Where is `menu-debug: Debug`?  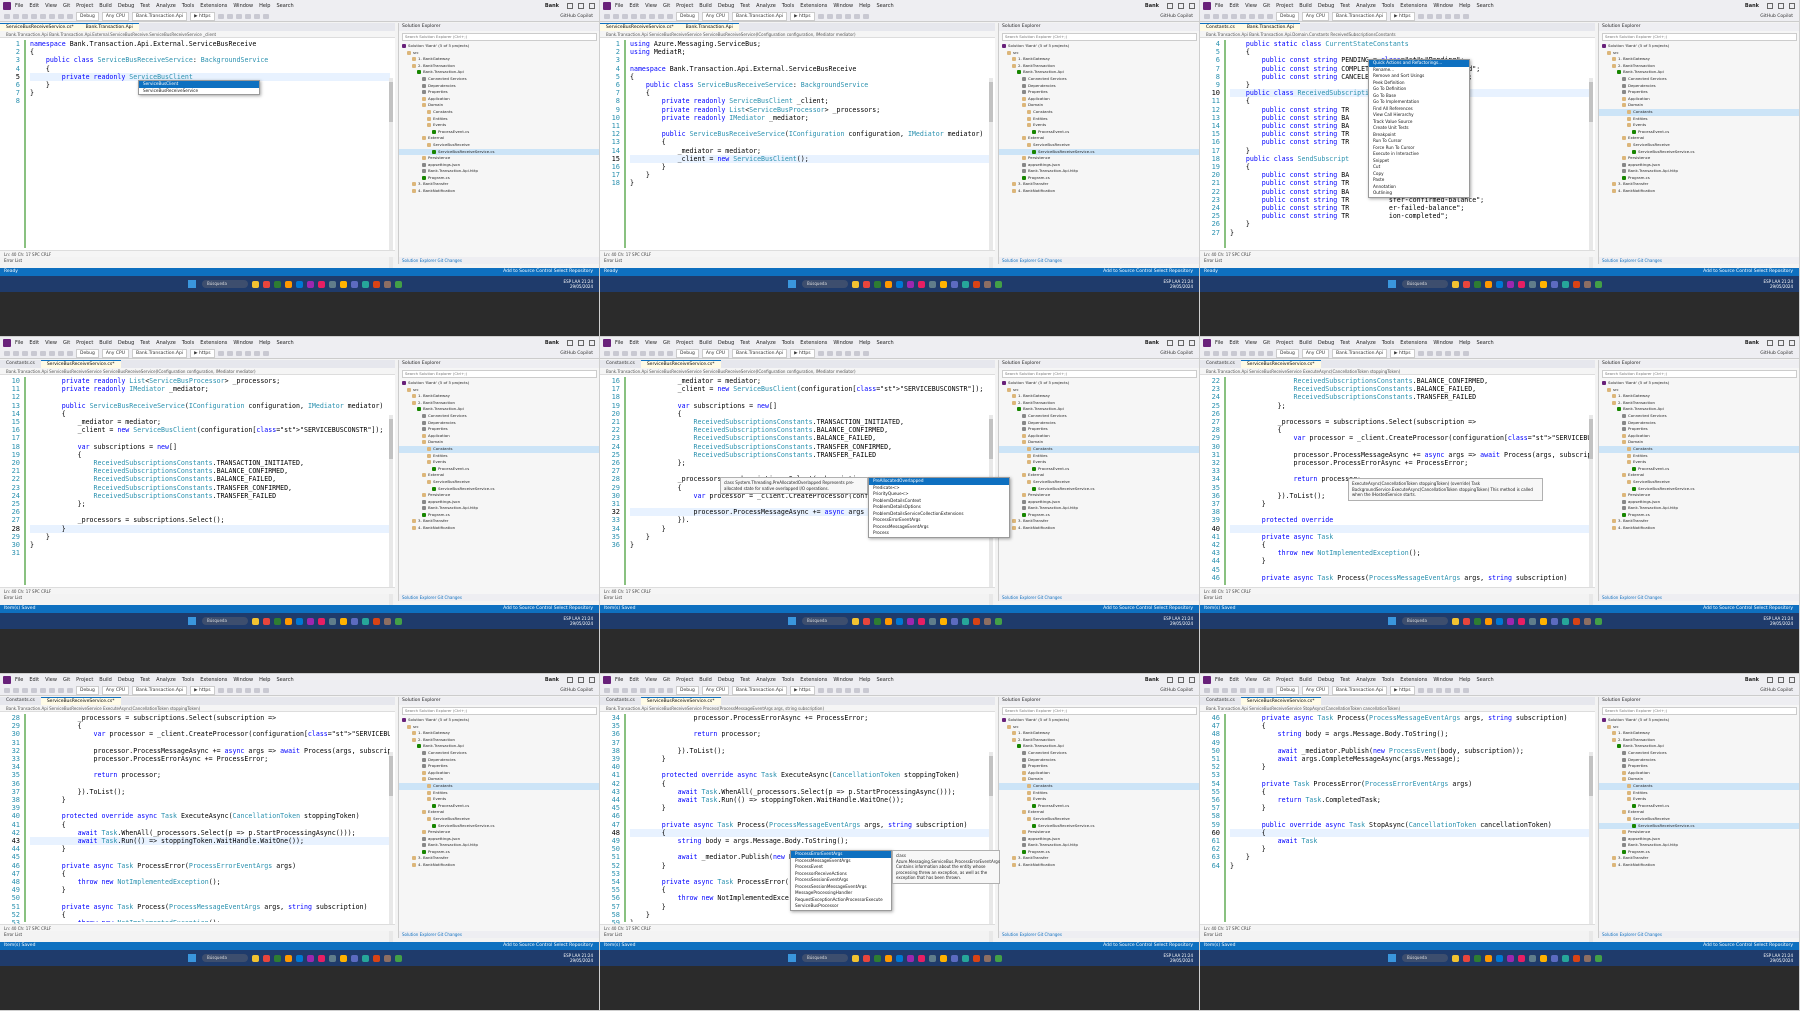 menu-debug: Debug is located at coordinates (1326, 343).